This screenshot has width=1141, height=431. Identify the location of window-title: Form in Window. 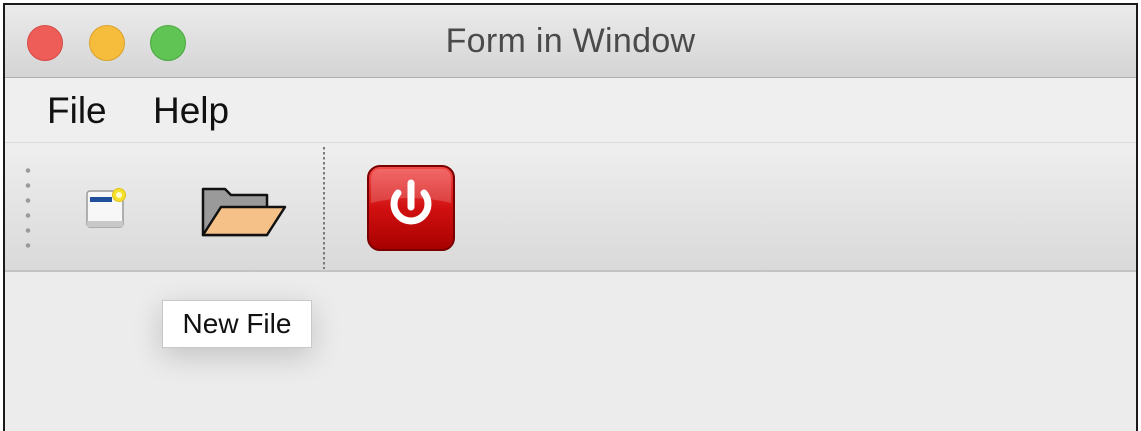
(570, 41).